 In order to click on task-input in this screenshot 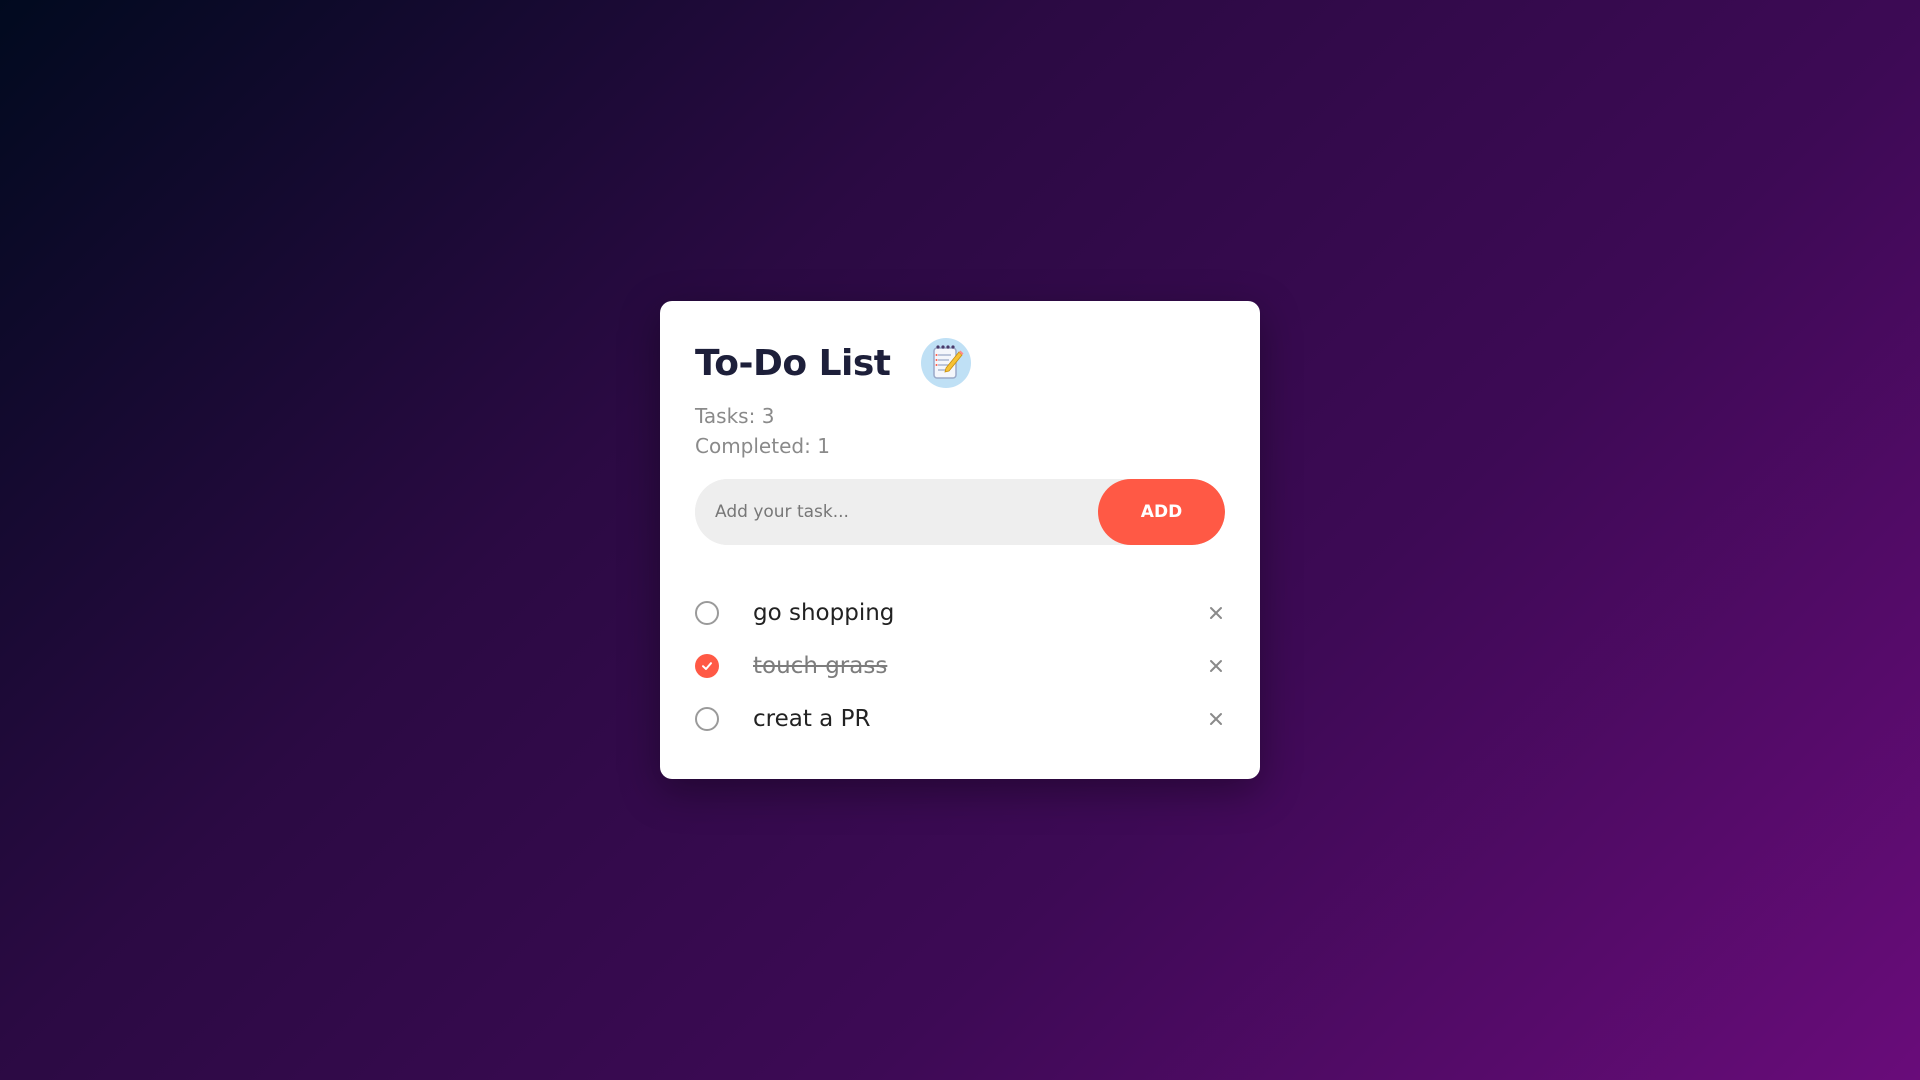, I will do `click(896, 512)`.